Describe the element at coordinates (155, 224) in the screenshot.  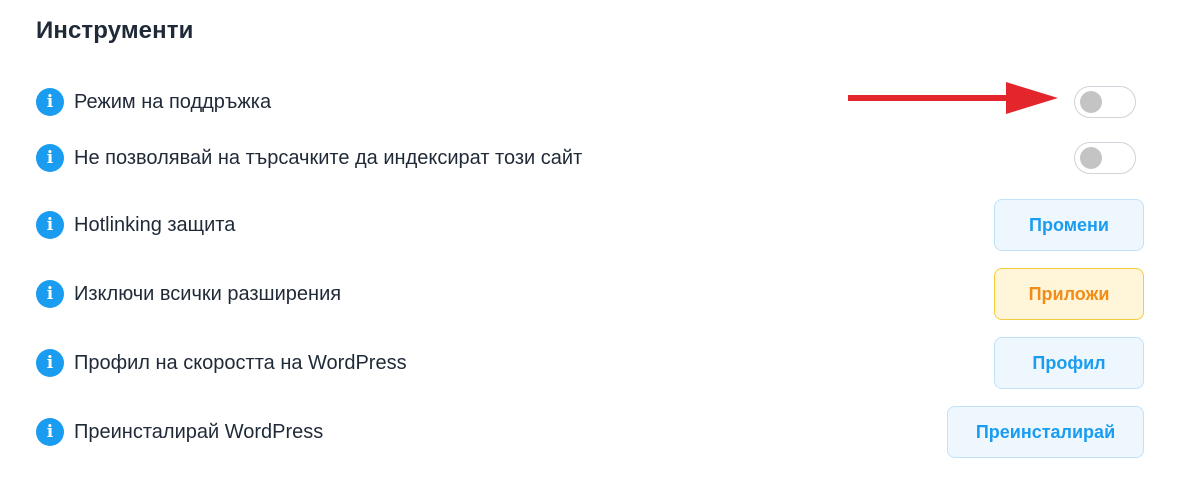
I see `row-label: Hotlinking защита` at that location.